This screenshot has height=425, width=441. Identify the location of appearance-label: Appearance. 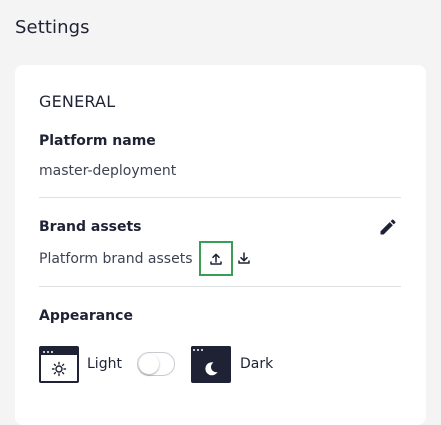
(86, 316).